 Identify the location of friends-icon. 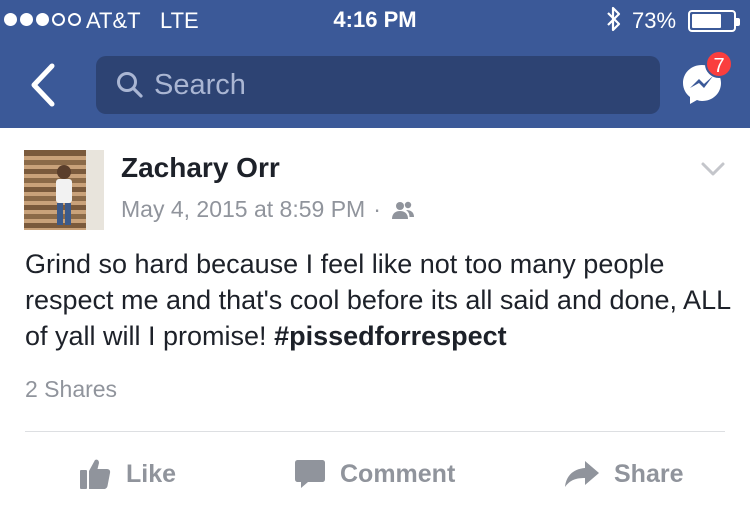
(402, 210).